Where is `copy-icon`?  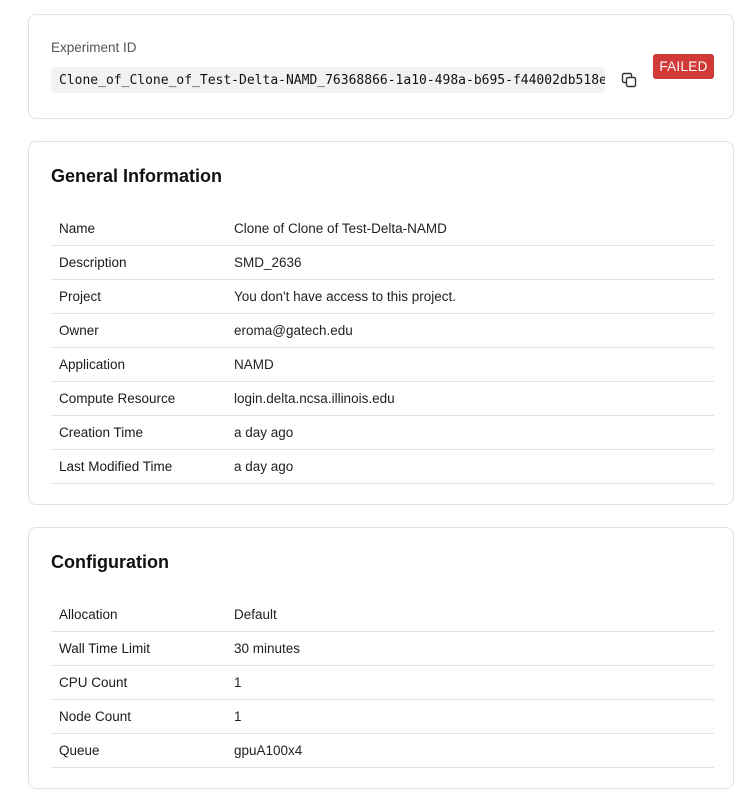 copy-icon is located at coordinates (629, 80).